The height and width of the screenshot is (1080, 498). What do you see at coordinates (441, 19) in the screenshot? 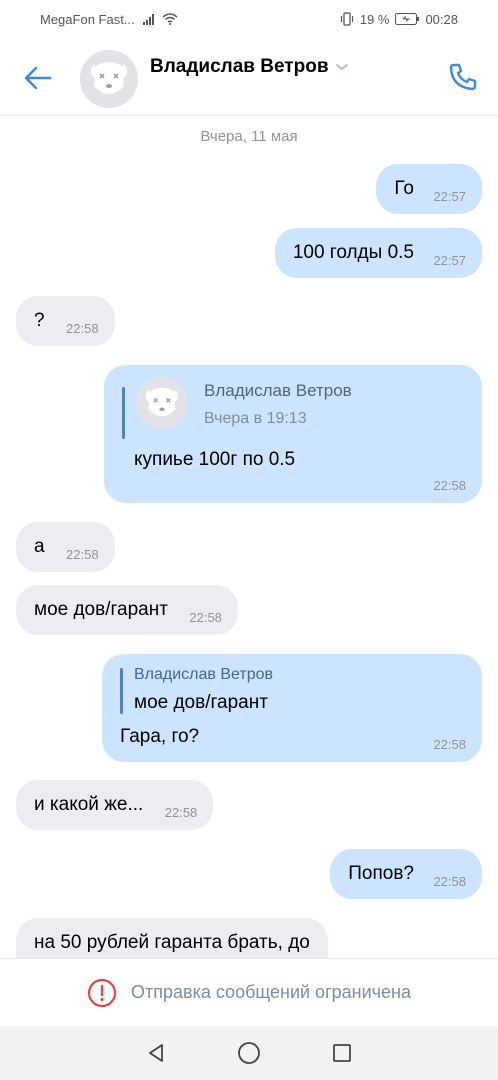
I see `clock: 00:28` at bounding box center [441, 19].